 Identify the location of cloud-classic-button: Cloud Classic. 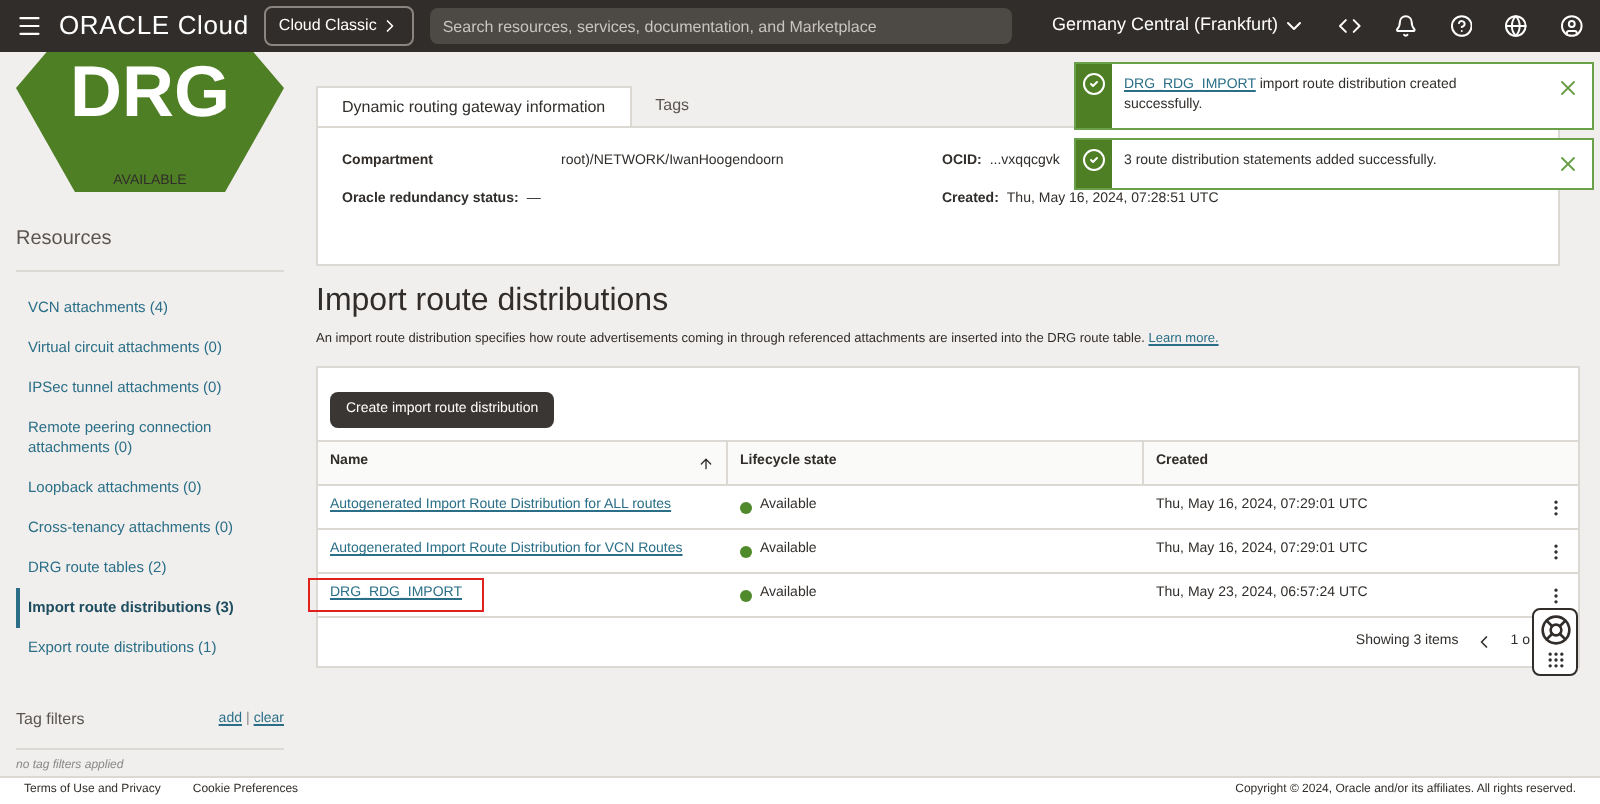
(339, 26).